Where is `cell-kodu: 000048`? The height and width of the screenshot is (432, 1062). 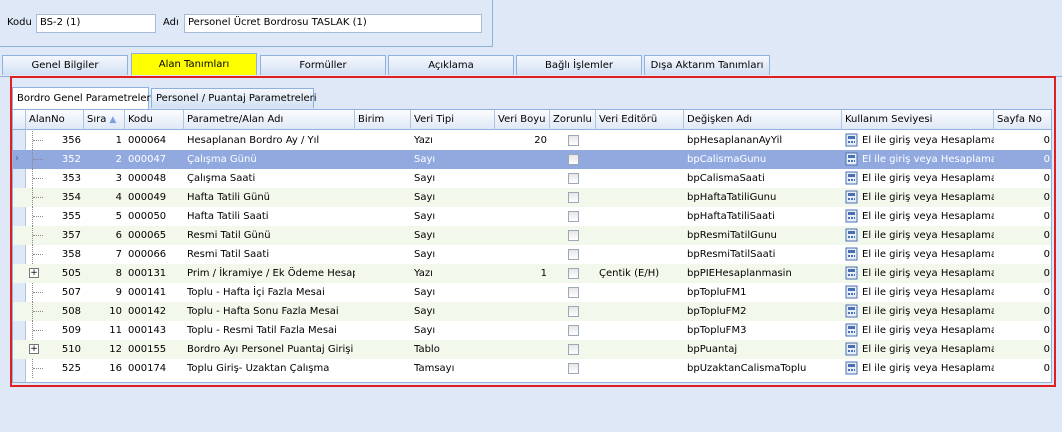 cell-kodu: 000048 is located at coordinates (147, 178).